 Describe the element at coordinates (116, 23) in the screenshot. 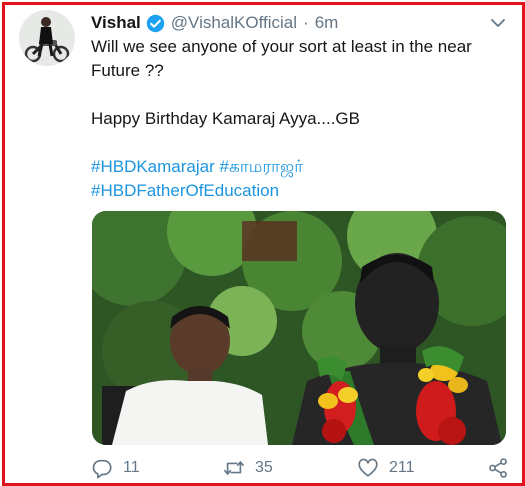

I see `author-name: Vishal` at that location.